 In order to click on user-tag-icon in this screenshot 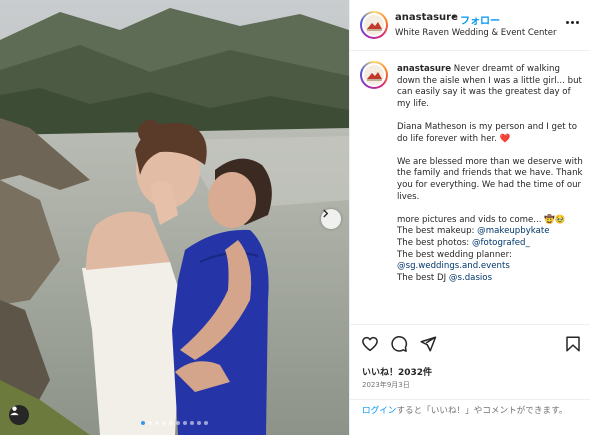, I will do `click(14, 411)`.